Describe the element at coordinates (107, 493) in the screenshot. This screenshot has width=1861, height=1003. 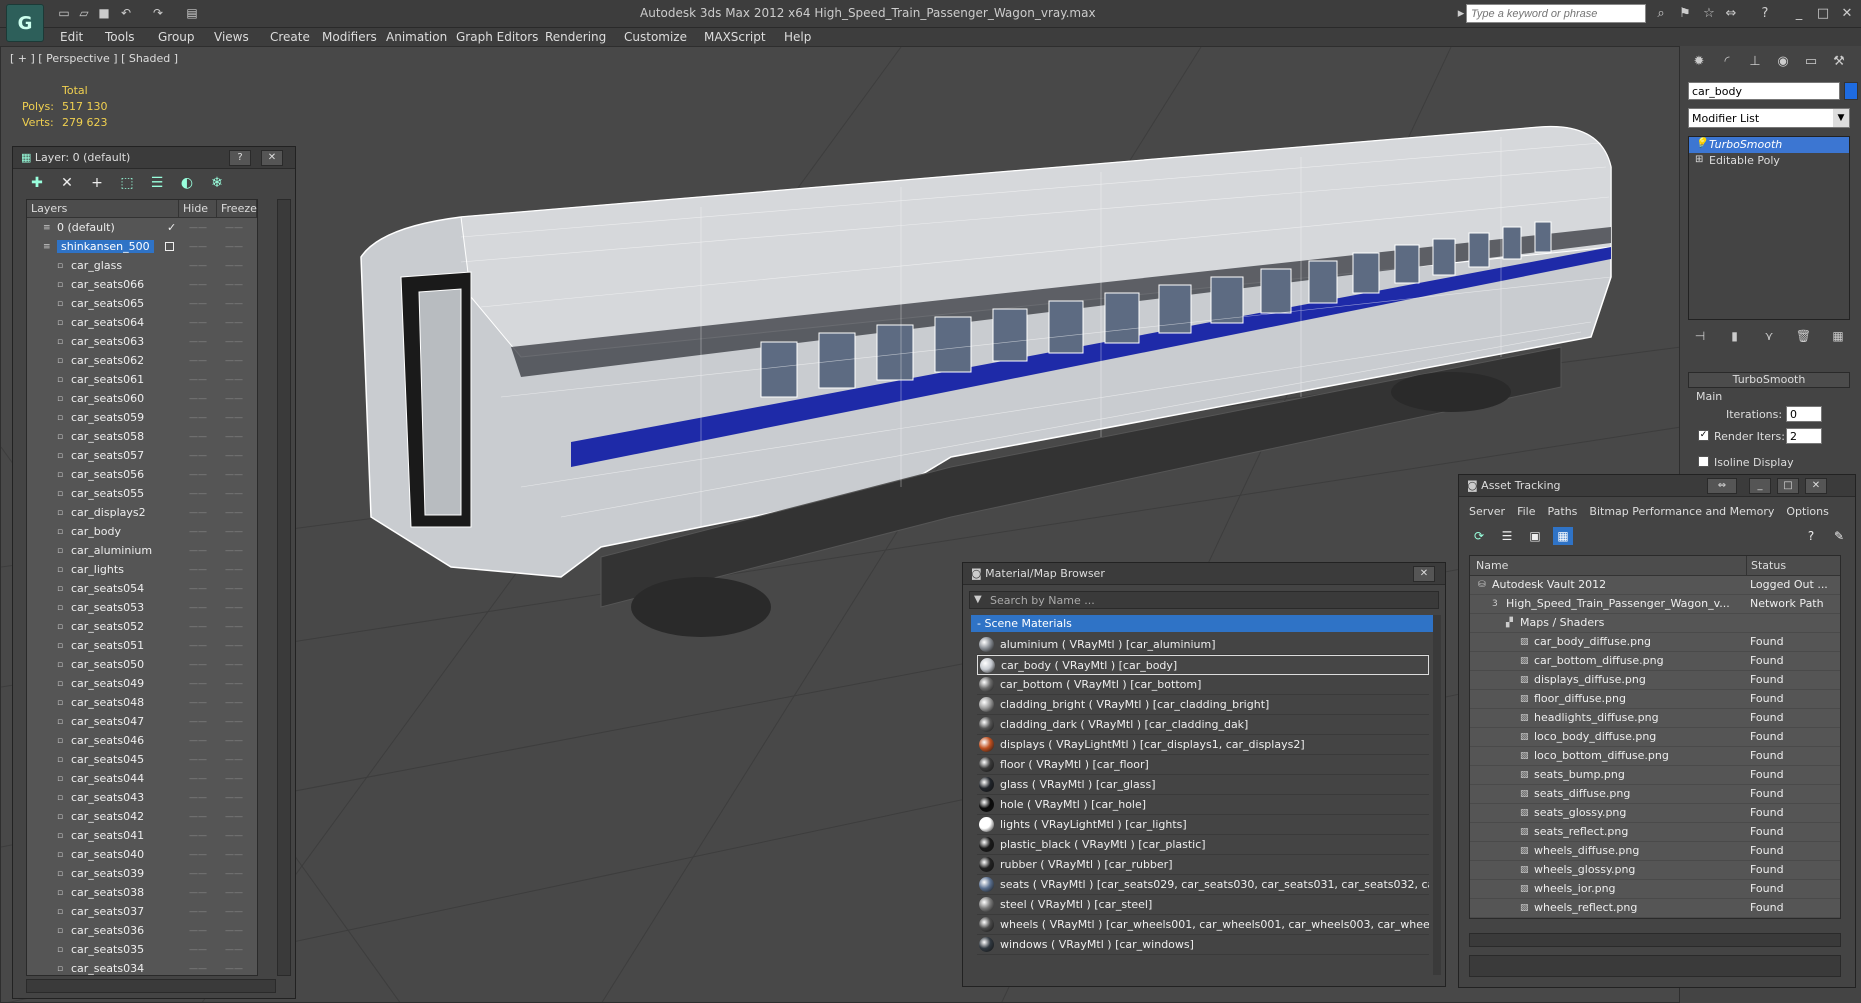
I see `layer-name: car_seats055` at that location.